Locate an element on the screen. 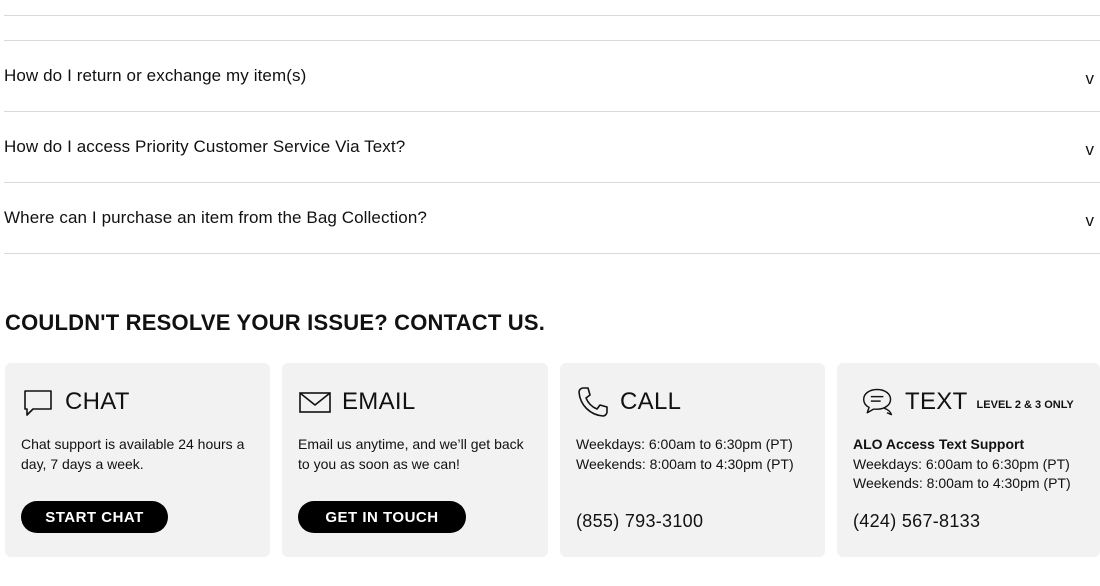 This screenshot has width=1100, height=586. call-weekends: Weekends: 8:00am to 4:30pm (PT) is located at coordinates (685, 463).